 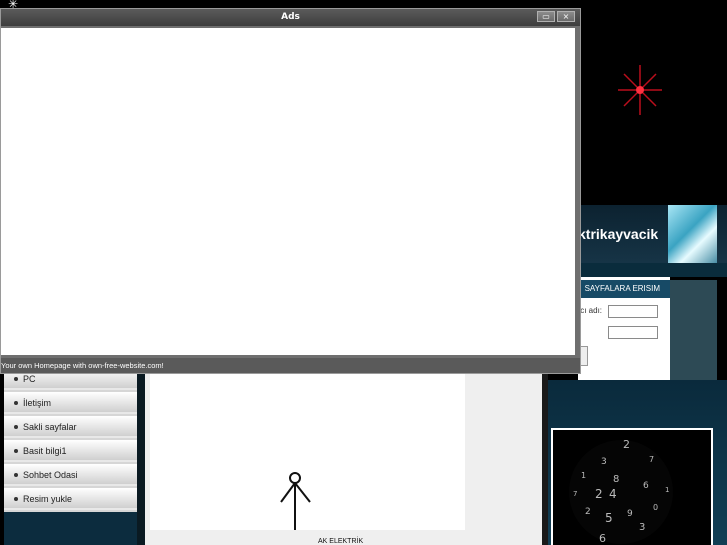 What do you see at coordinates (37, 403) in the screenshot?
I see `menu-item-label: İletişim` at bounding box center [37, 403].